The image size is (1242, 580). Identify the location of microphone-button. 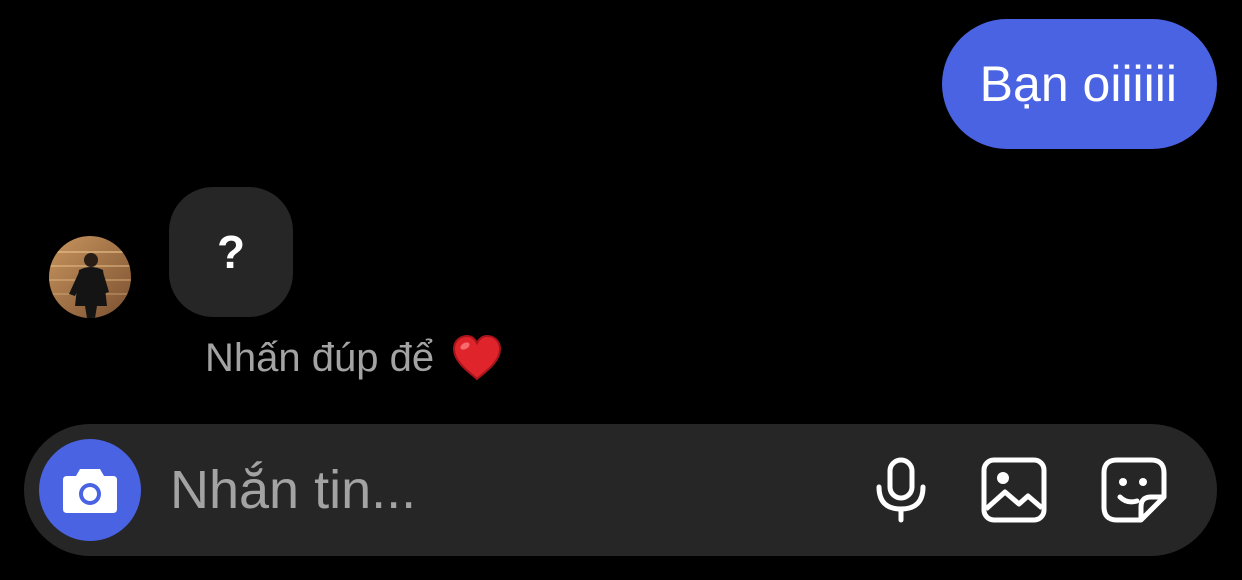
(901, 490).